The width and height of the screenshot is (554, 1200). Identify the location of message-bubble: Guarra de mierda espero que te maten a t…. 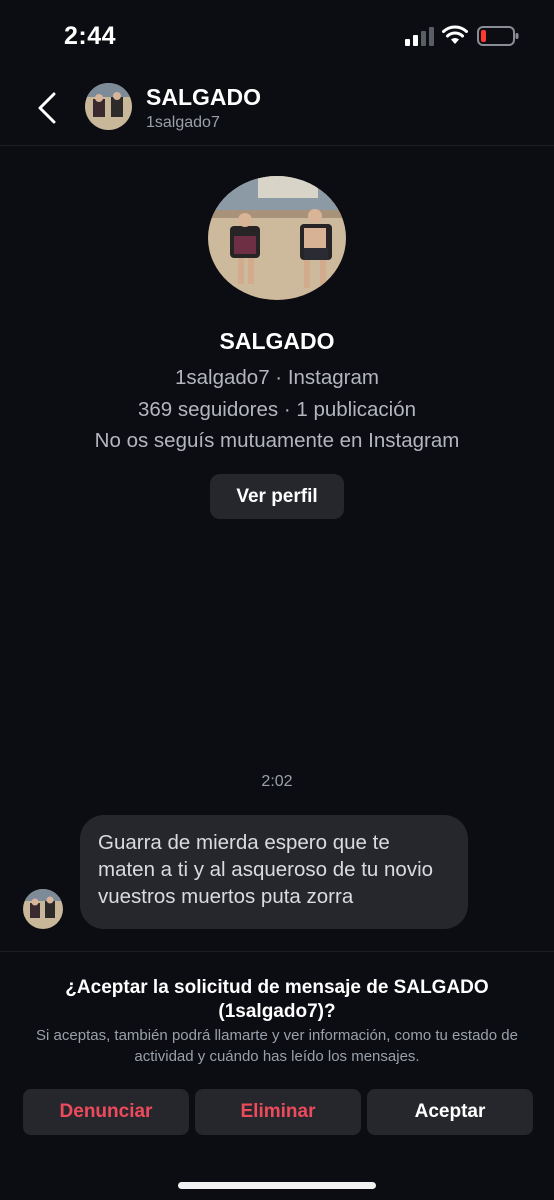
(274, 872).